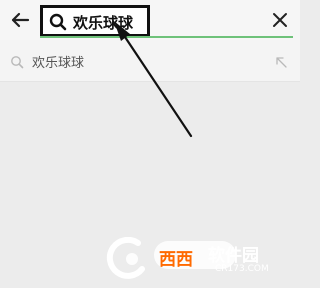  I want to click on clear-button, so click(280, 20).